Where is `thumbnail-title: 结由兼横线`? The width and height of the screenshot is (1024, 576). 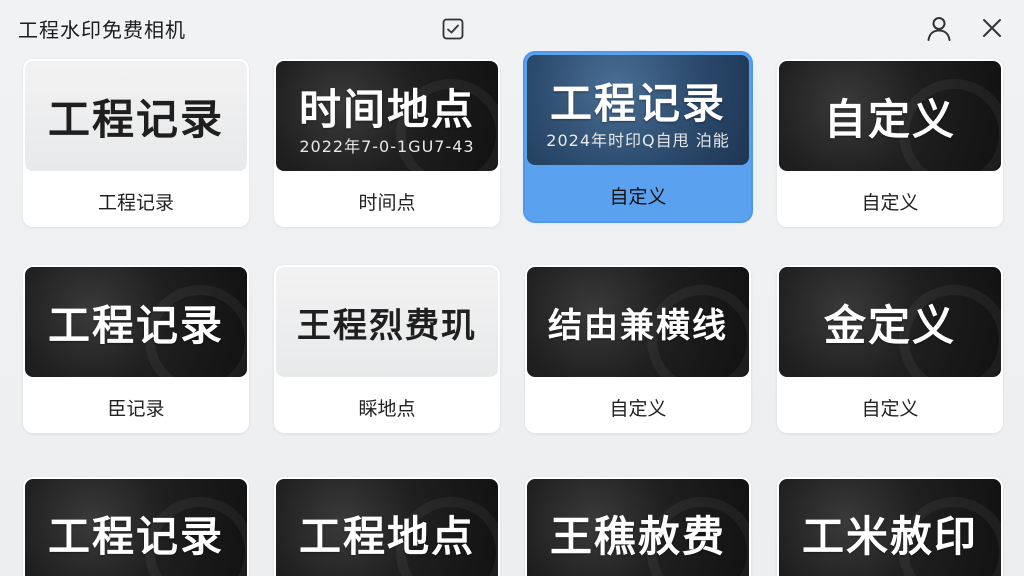 thumbnail-title: 结由兼横线 is located at coordinates (638, 325).